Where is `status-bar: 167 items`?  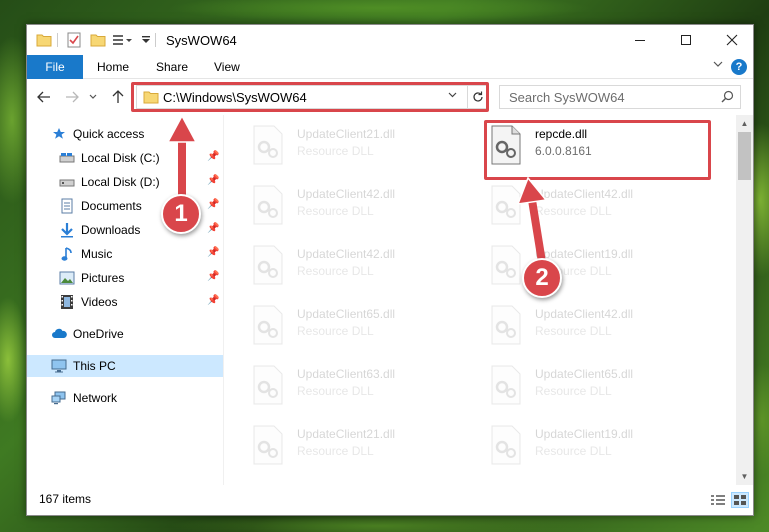
status-bar: 167 items is located at coordinates (390, 500).